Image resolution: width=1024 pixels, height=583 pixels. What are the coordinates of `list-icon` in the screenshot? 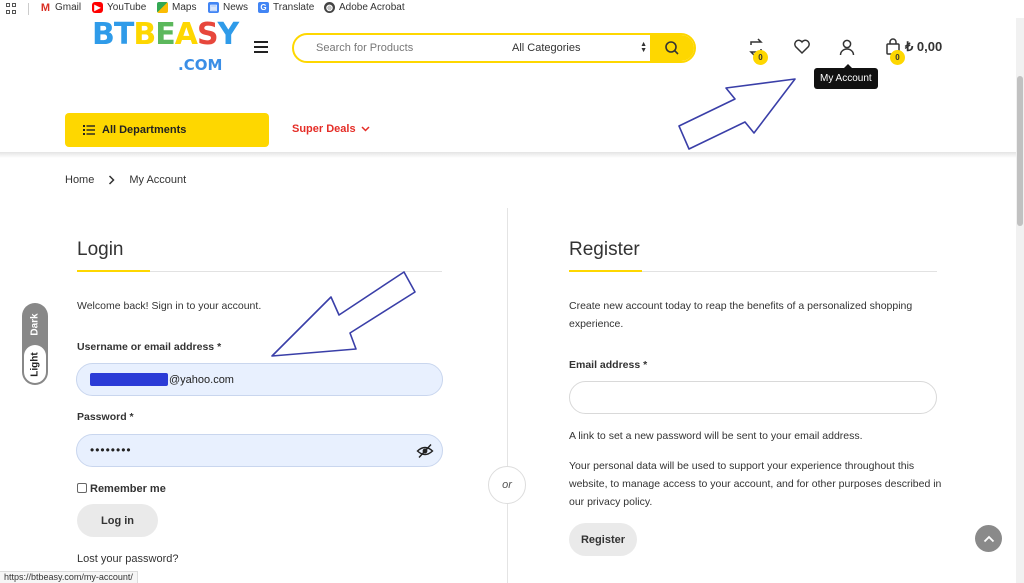 It's located at (89, 130).